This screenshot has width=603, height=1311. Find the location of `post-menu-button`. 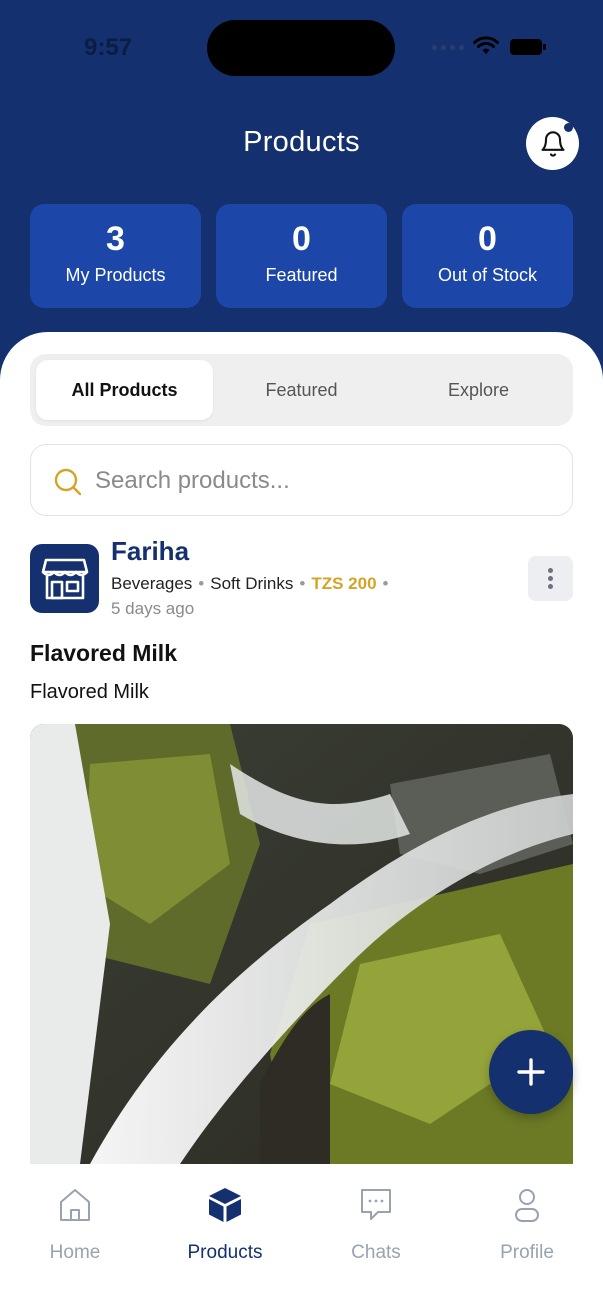

post-menu-button is located at coordinates (550, 578).